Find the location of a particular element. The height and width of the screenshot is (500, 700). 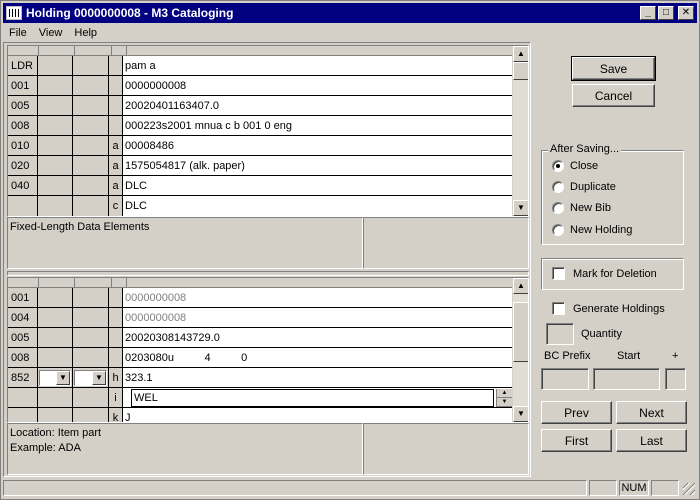

maximize-button: □ is located at coordinates (666, 13).